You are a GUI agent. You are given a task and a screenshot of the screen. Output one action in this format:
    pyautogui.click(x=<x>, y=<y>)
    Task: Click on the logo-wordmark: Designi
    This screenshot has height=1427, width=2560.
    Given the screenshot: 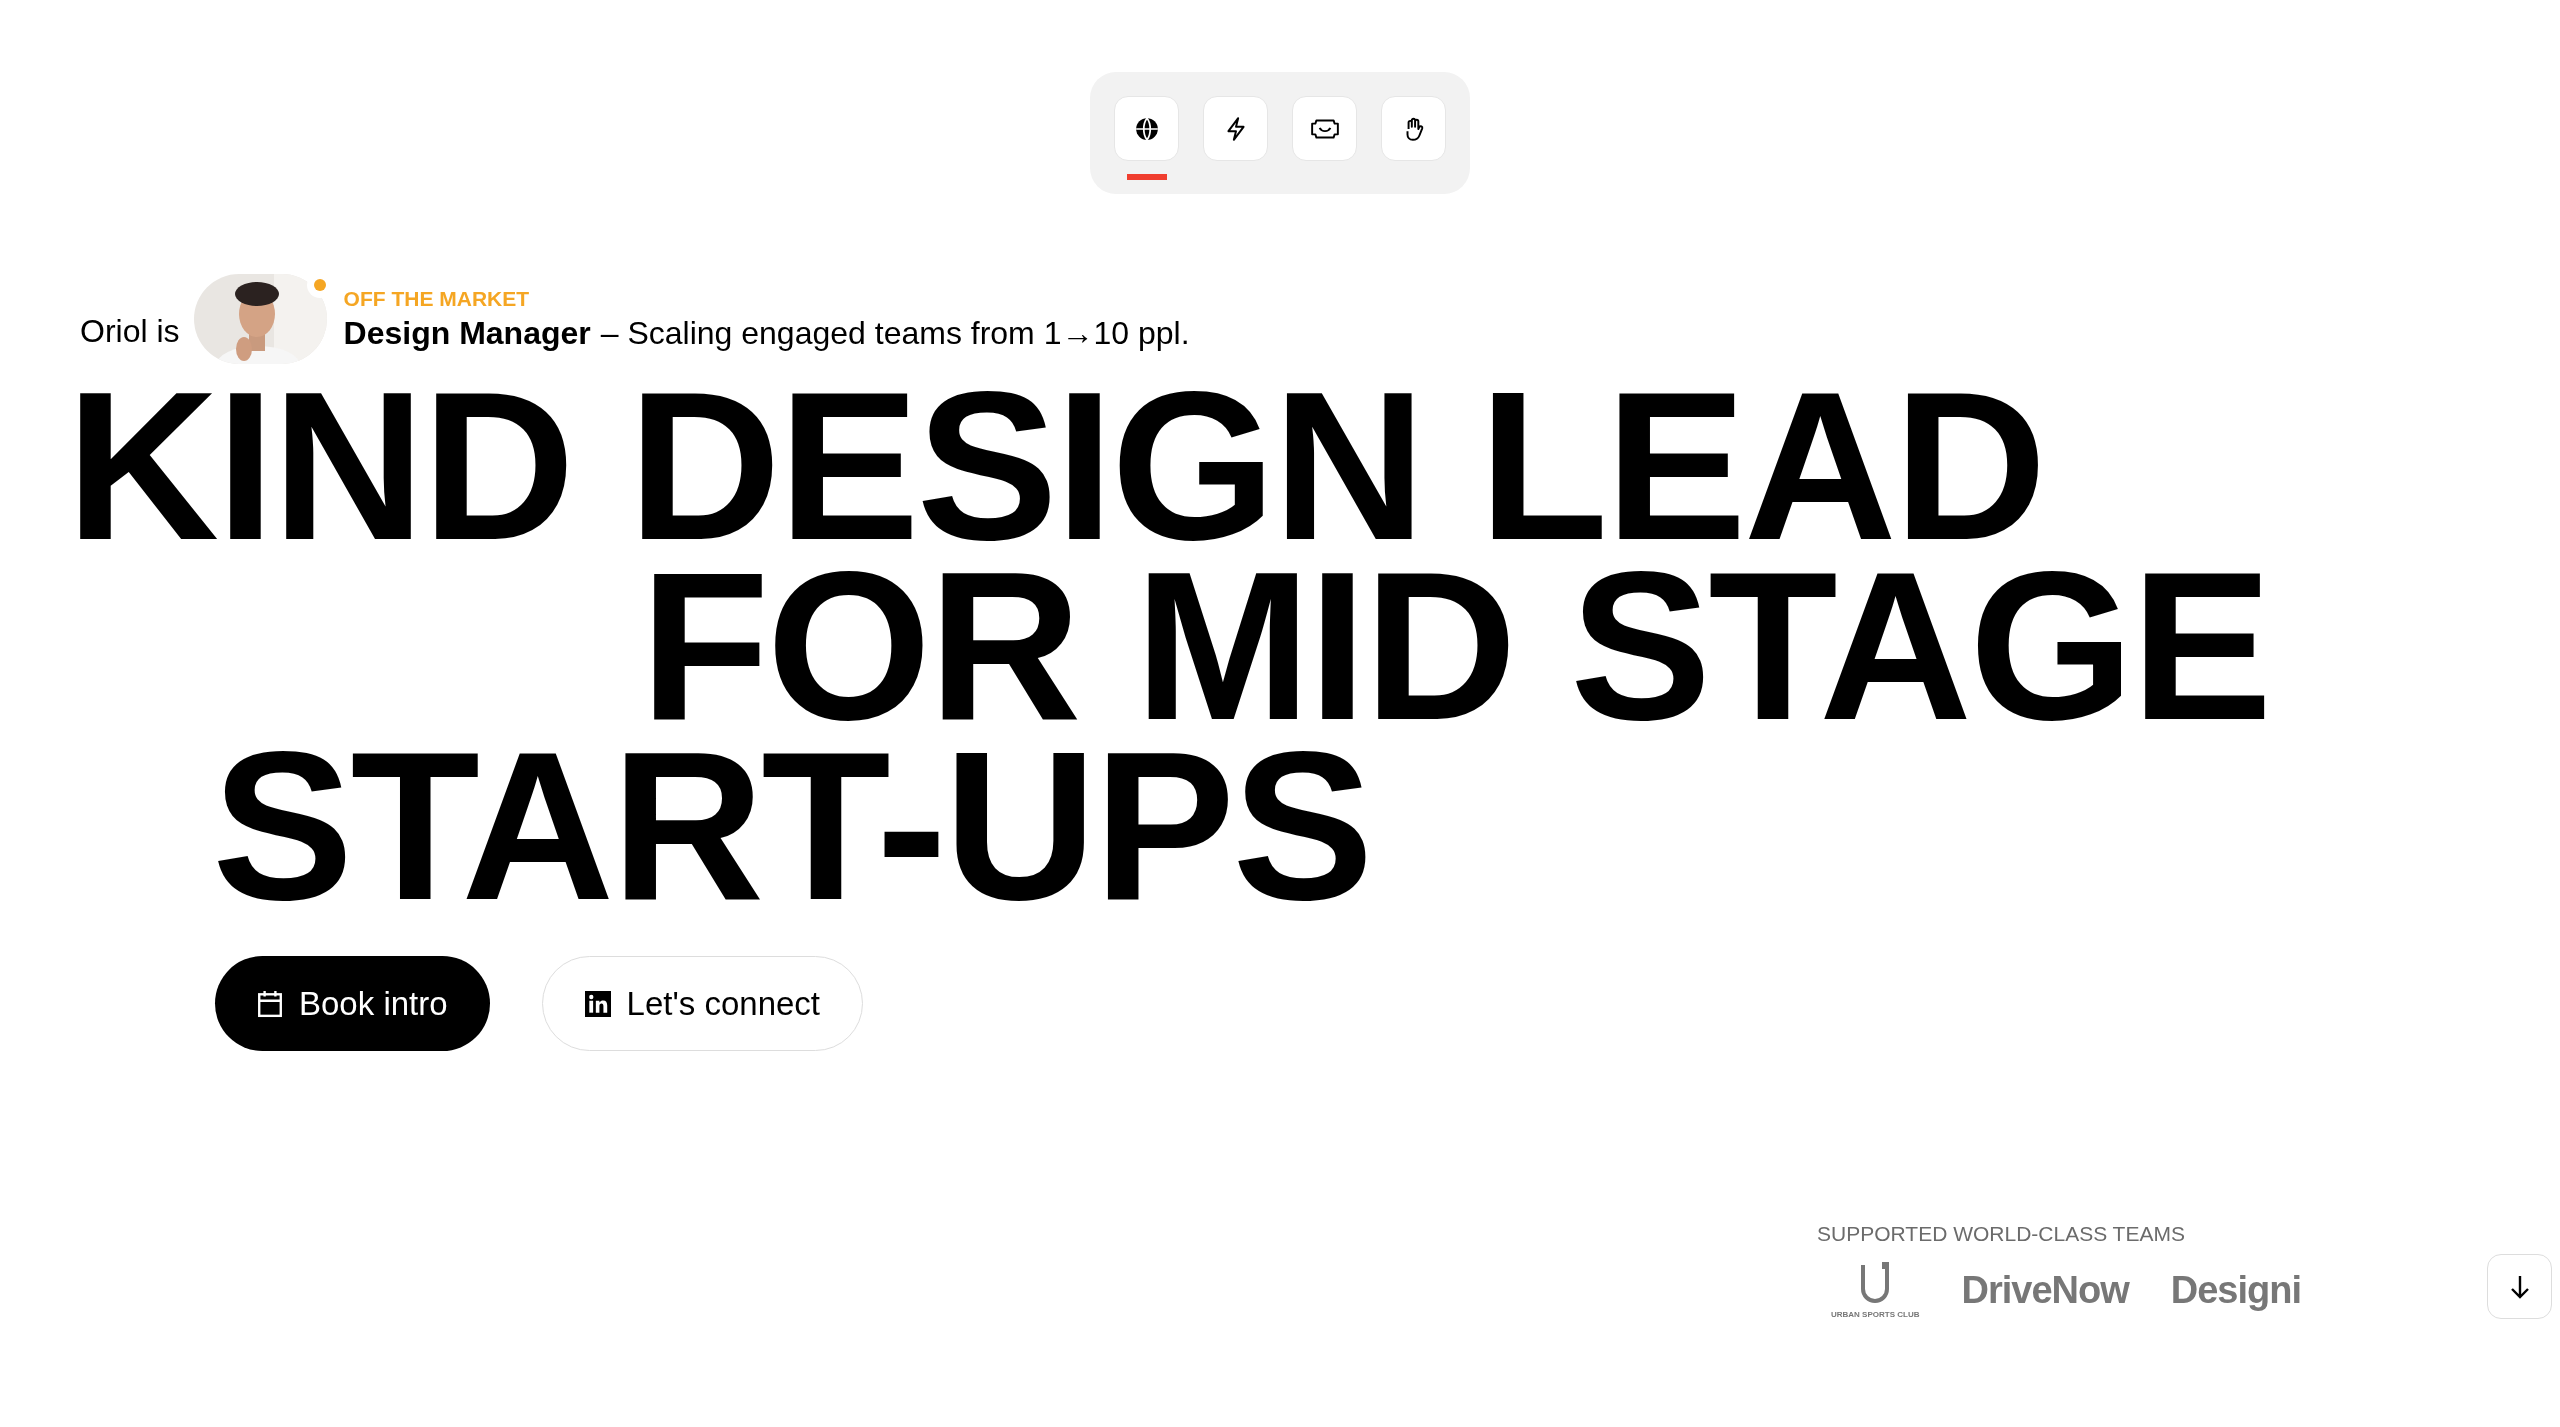 What is the action you would take?
    pyautogui.click(x=2235, y=1290)
    